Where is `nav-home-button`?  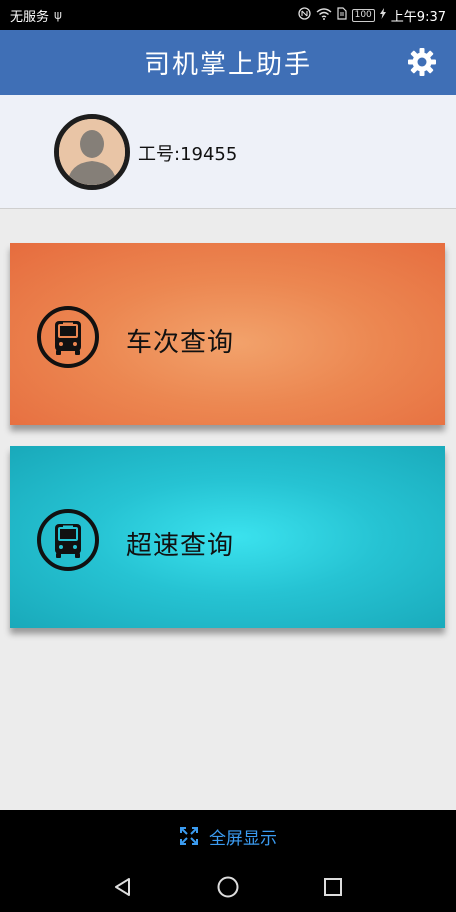 nav-home-button is located at coordinates (228, 887).